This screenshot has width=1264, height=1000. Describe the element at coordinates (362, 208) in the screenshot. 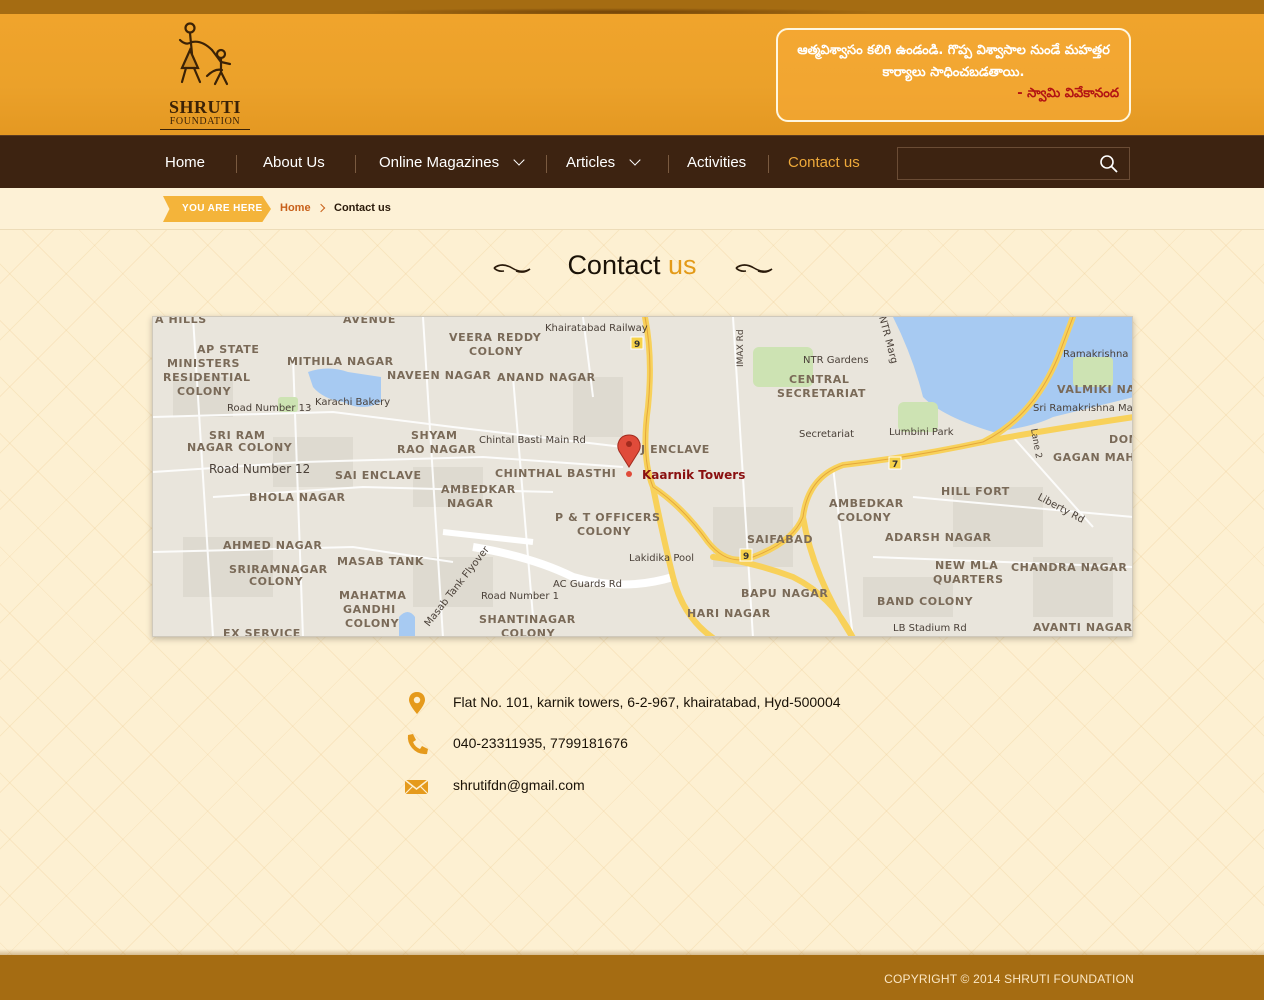

I see `breadcrumb-current: Contact us` at that location.